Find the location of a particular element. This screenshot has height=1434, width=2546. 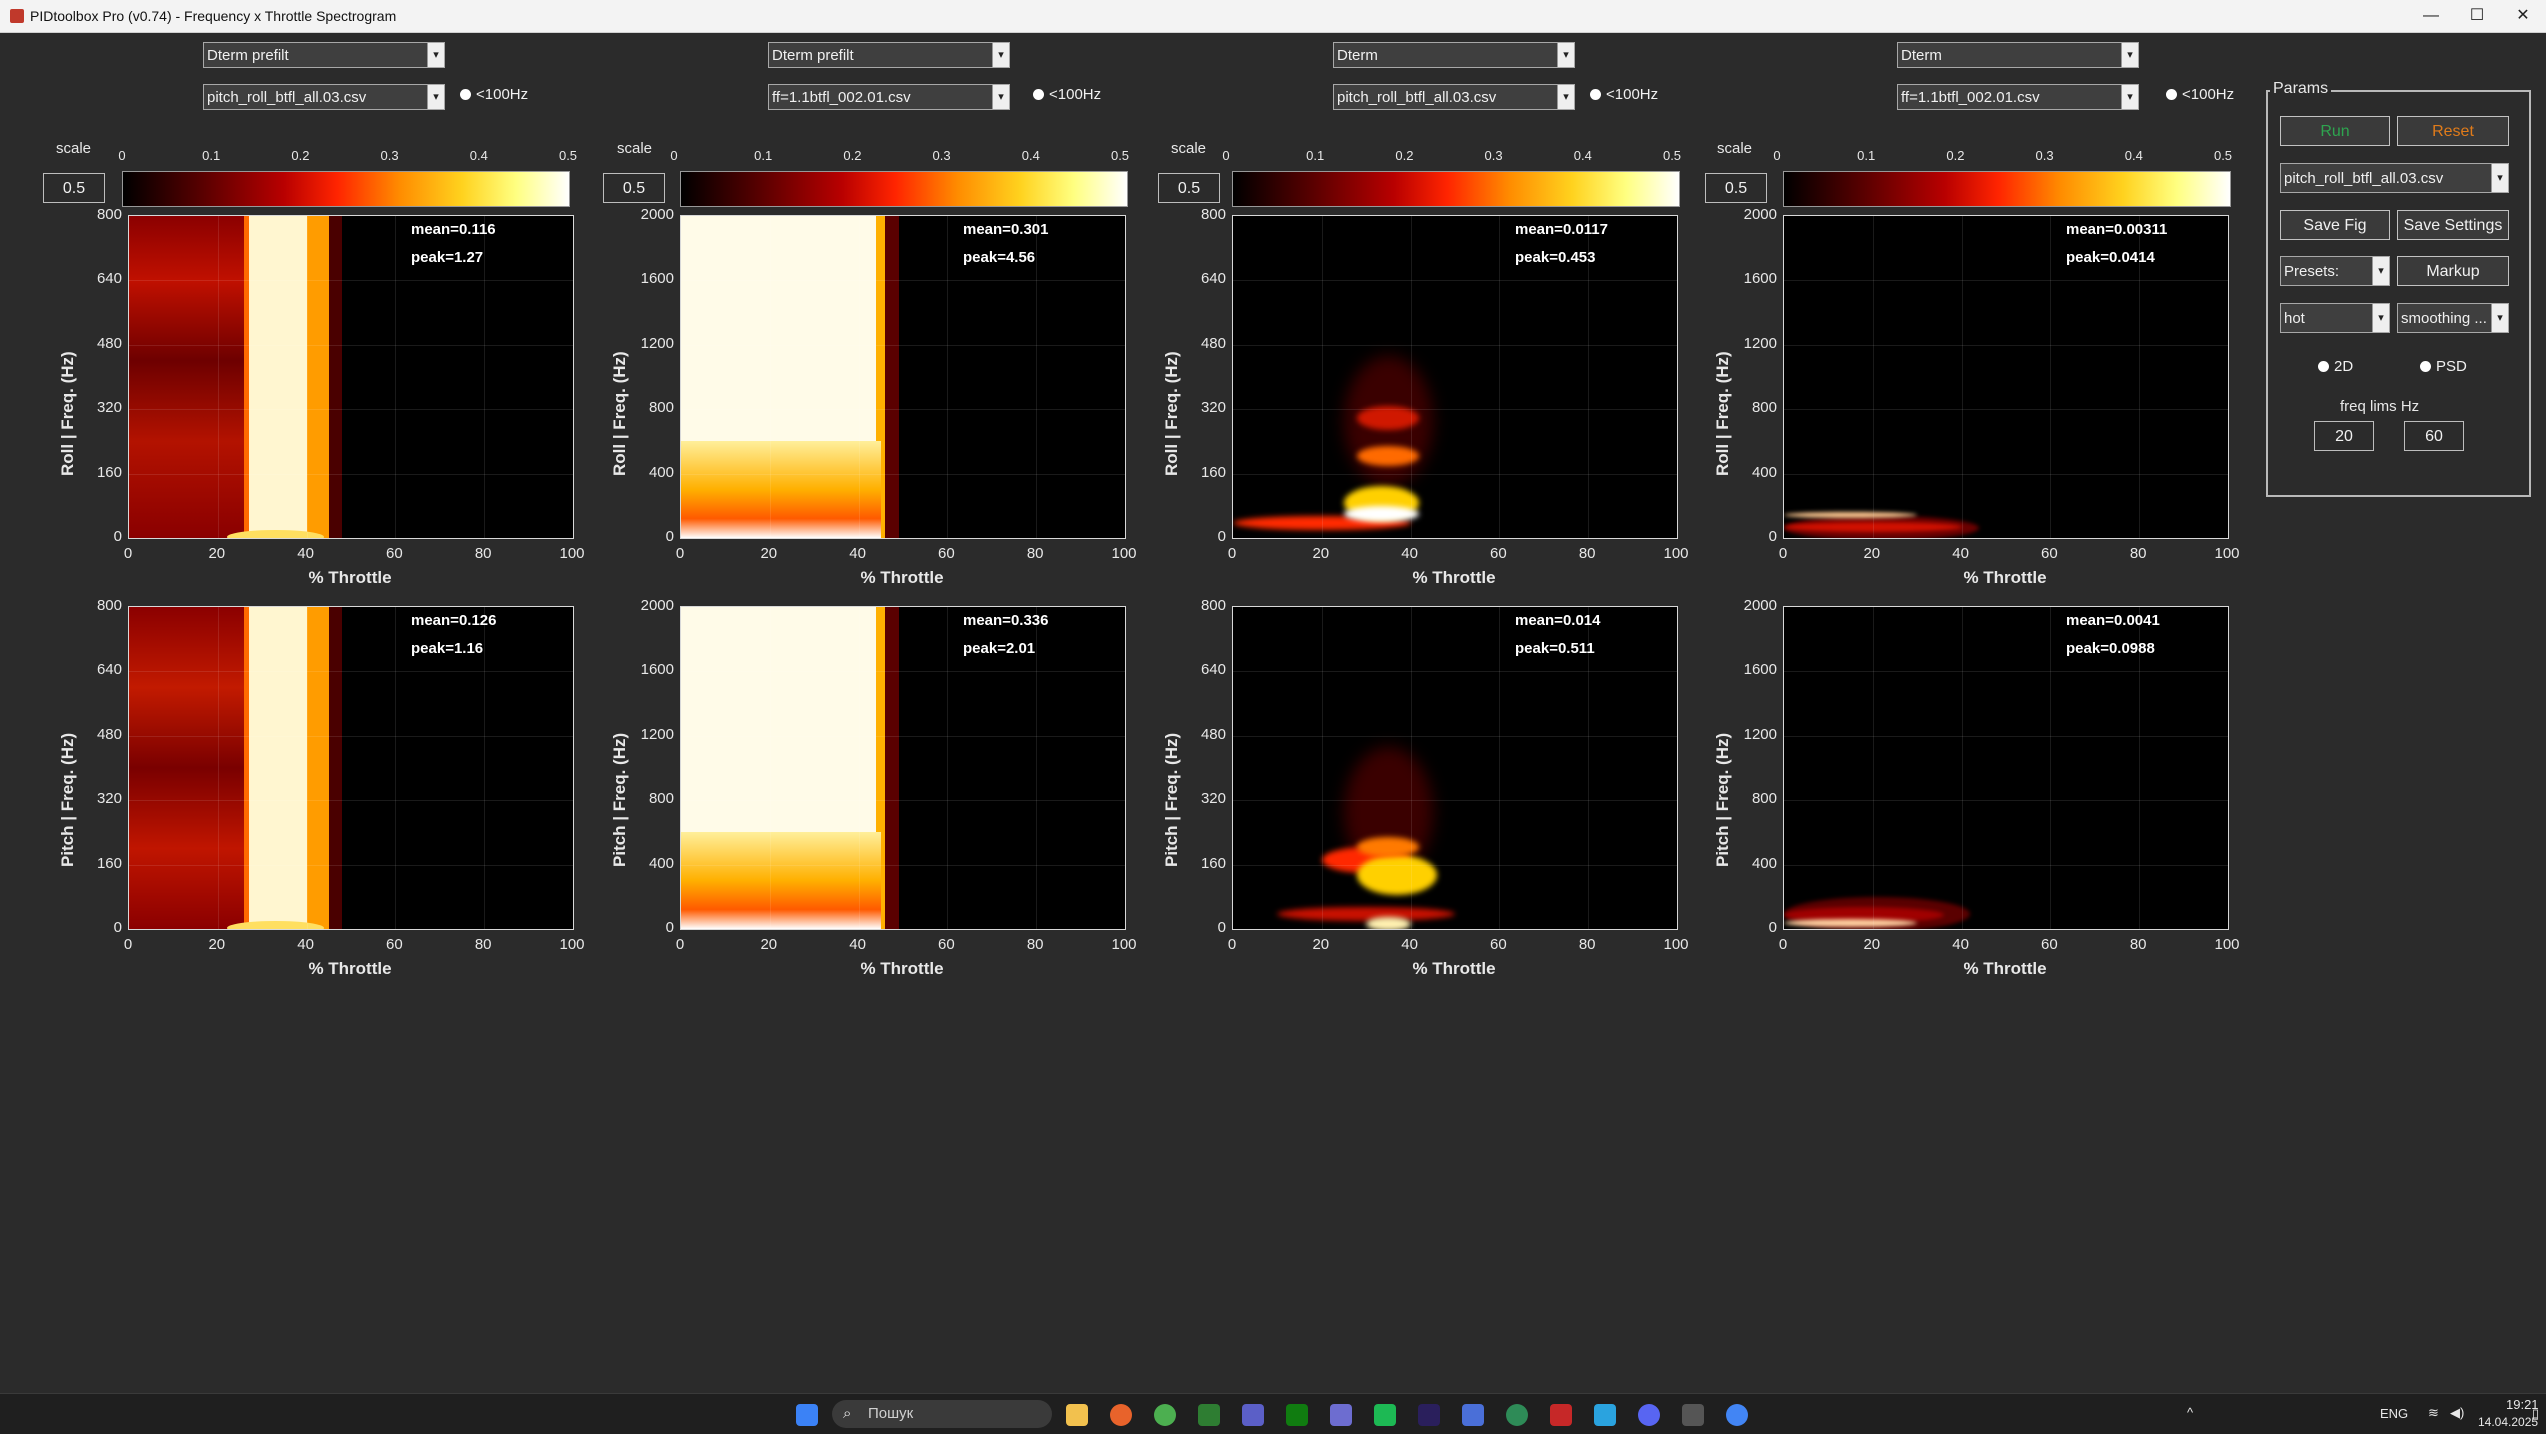

signal-select-col4: Dterm ▾ is located at coordinates (2018, 55).